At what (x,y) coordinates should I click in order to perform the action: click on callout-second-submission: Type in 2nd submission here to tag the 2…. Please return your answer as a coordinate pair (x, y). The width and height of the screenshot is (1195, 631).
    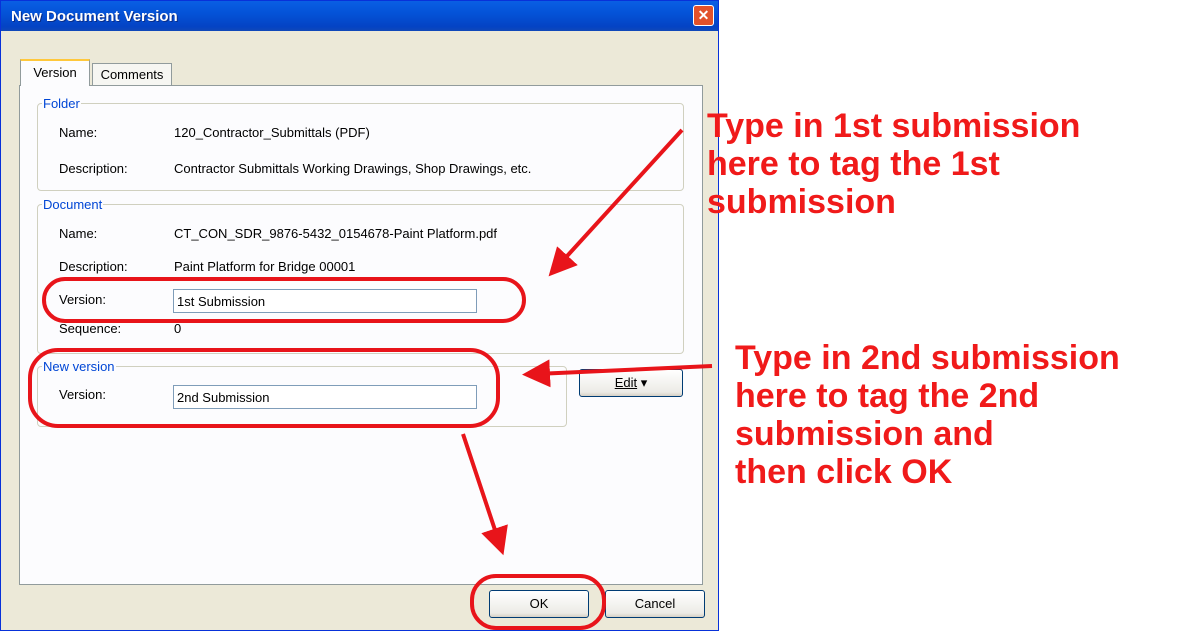
    Looking at the image, I should click on (927, 415).